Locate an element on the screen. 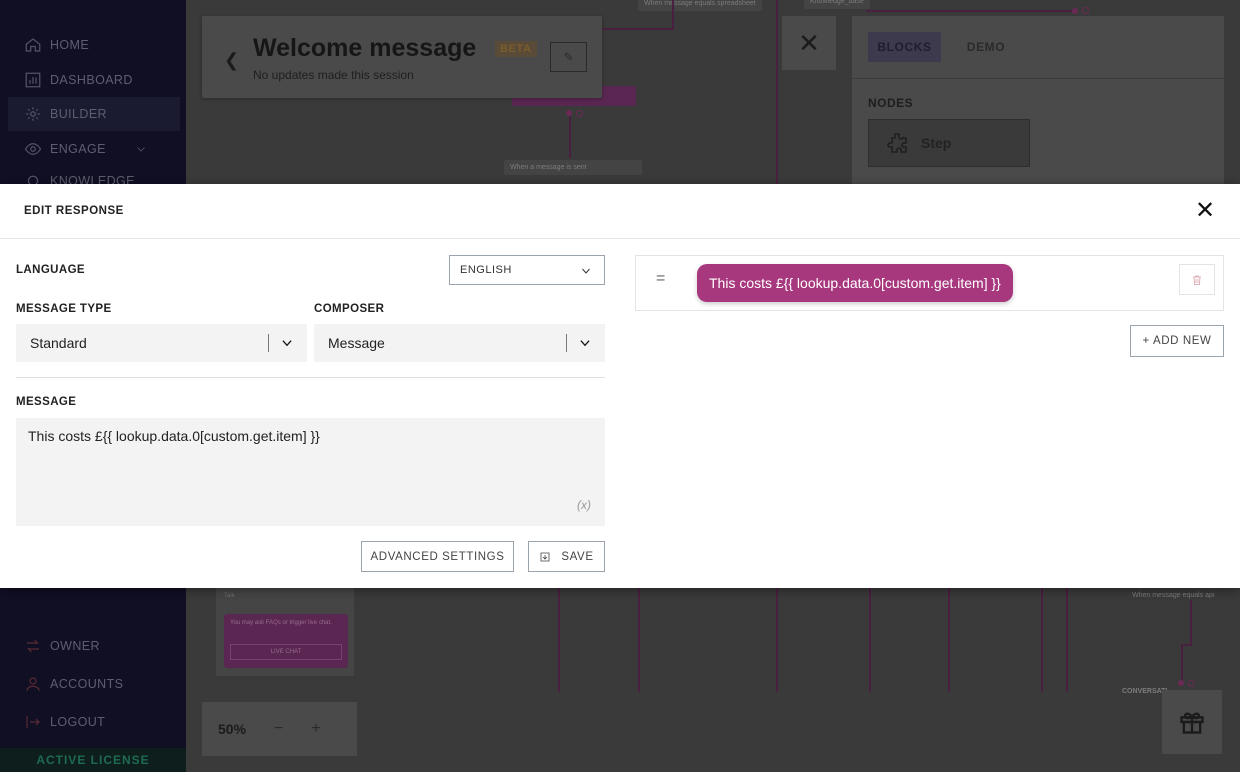 The height and width of the screenshot is (772, 1240). node-subtitle: Talk is located at coordinates (229, 596).